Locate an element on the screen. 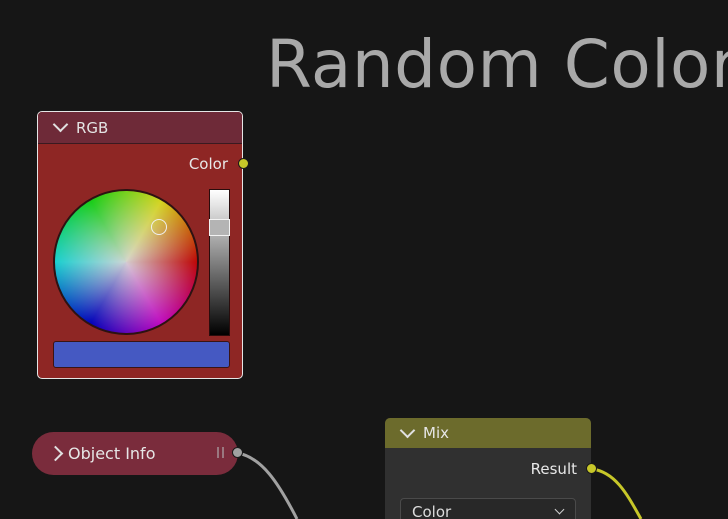 The width and height of the screenshot is (728, 519). mix-result-link is located at coordinates (617, 493).